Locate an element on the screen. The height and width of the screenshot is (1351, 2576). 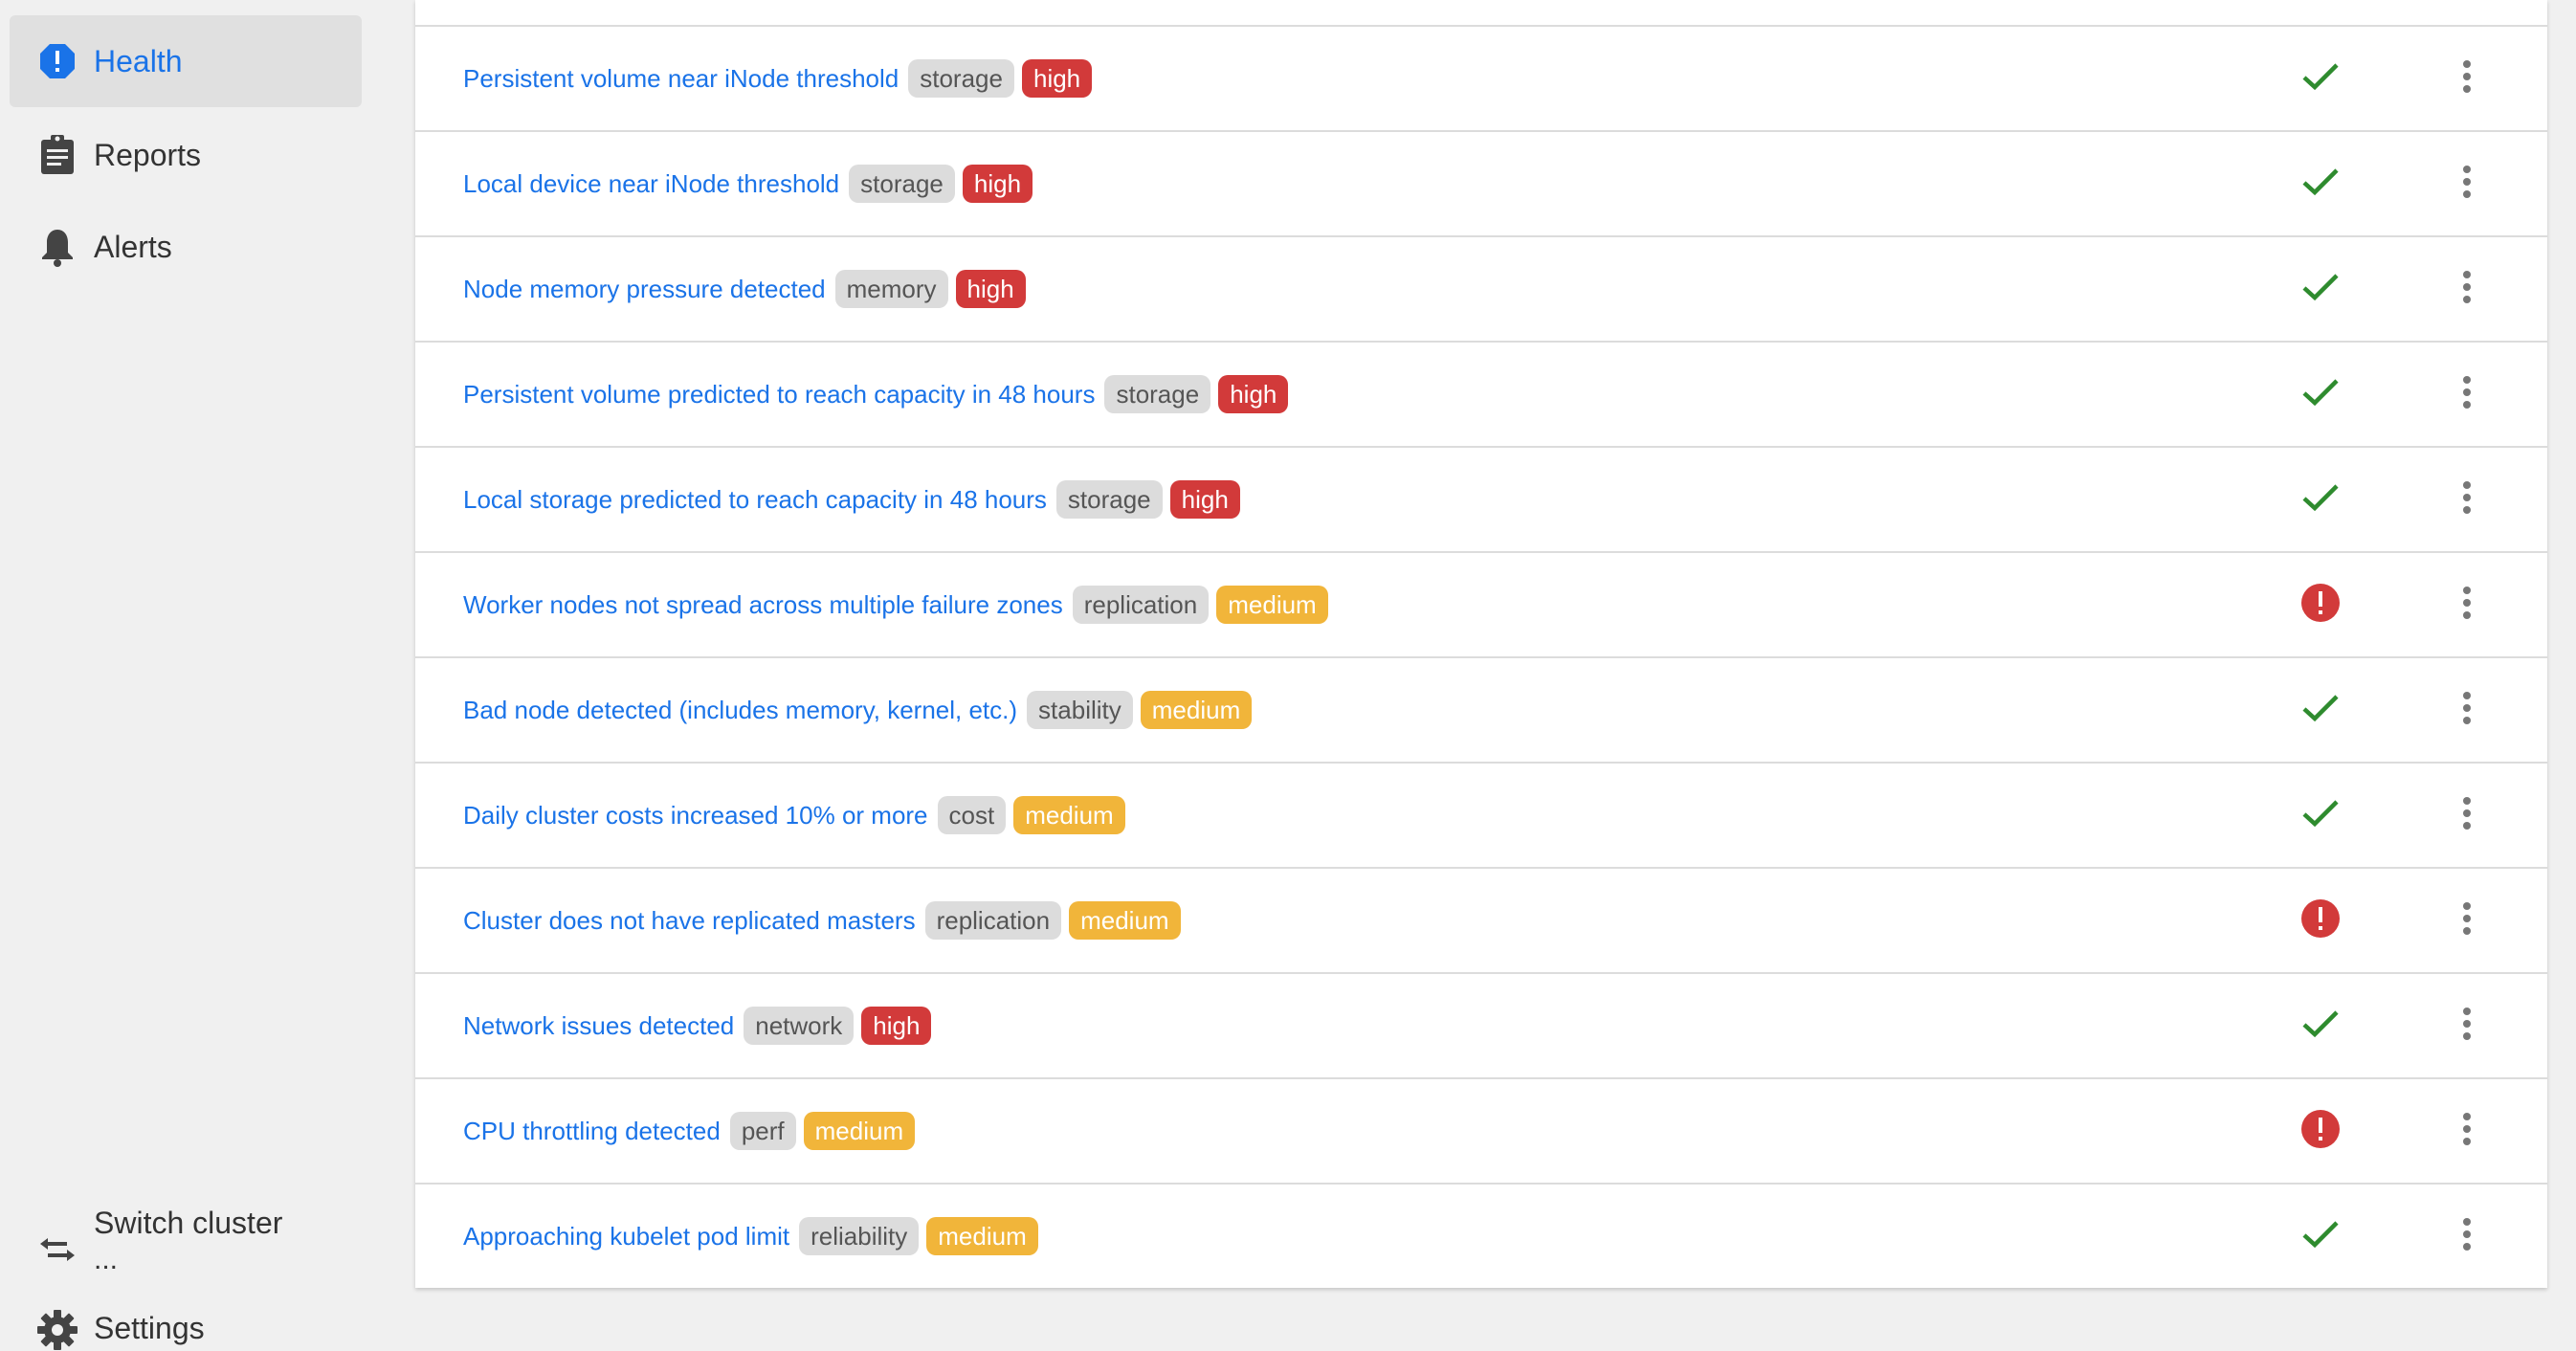
check-title-link: Local device near iNode threshold is located at coordinates (651, 184).